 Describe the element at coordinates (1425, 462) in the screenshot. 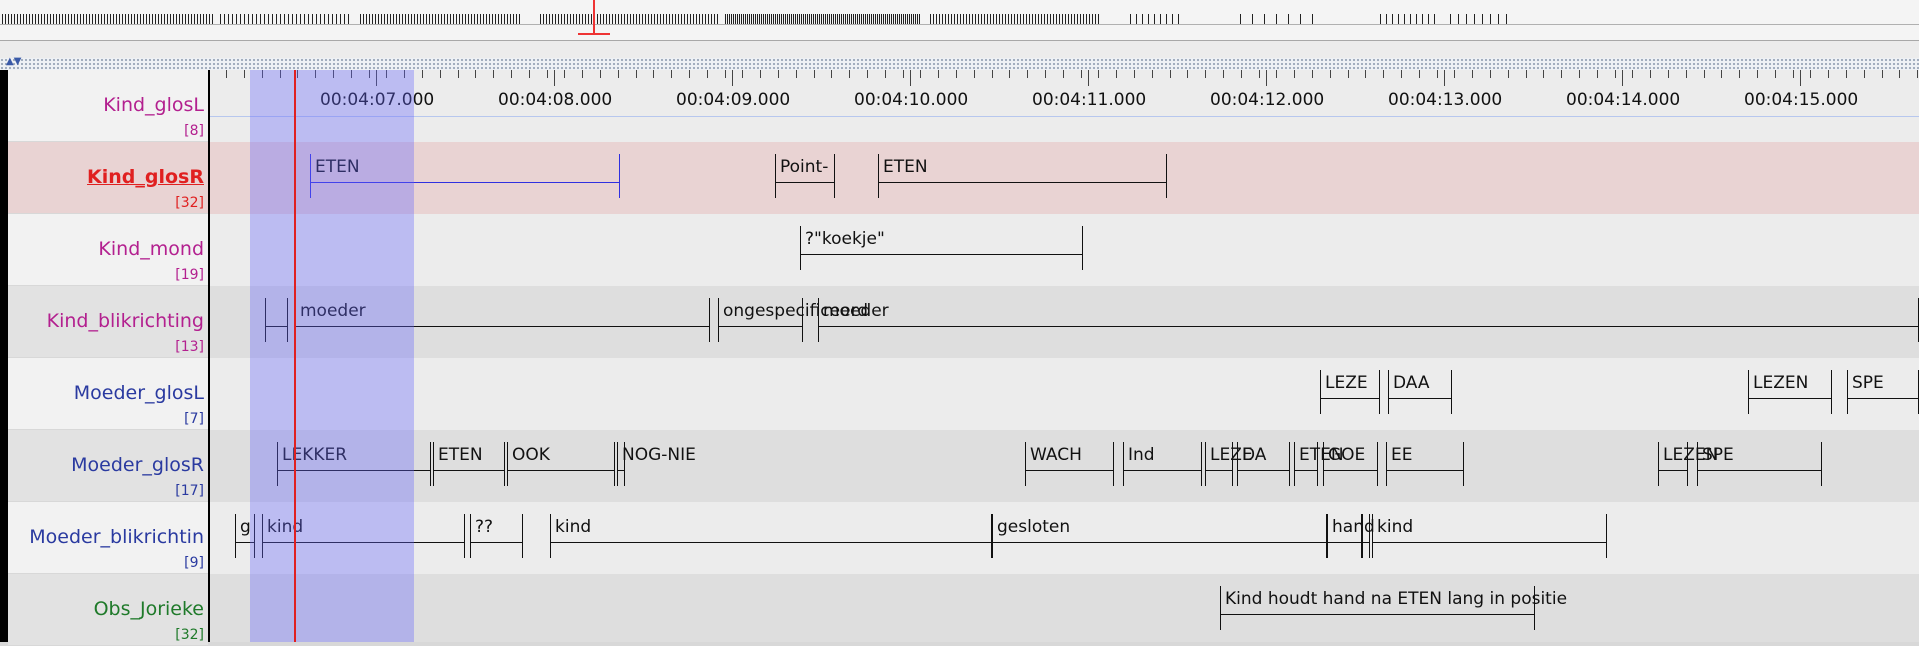

I see `annotation: EE` at that location.